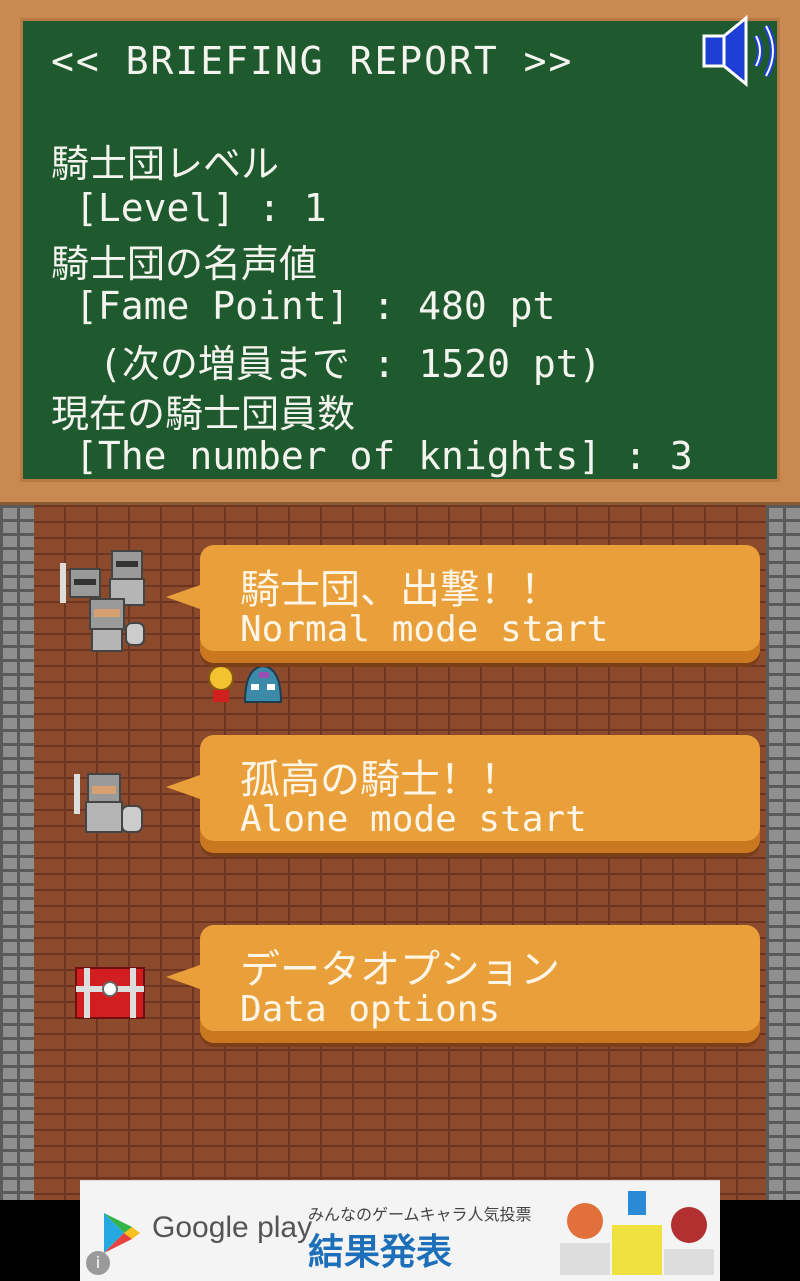 The height and width of the screenshot is (1281, 800). What do you see at coordinates (739, 51) in the screenshot?
I see `speaker-icon` at bounding box center [739, 51].